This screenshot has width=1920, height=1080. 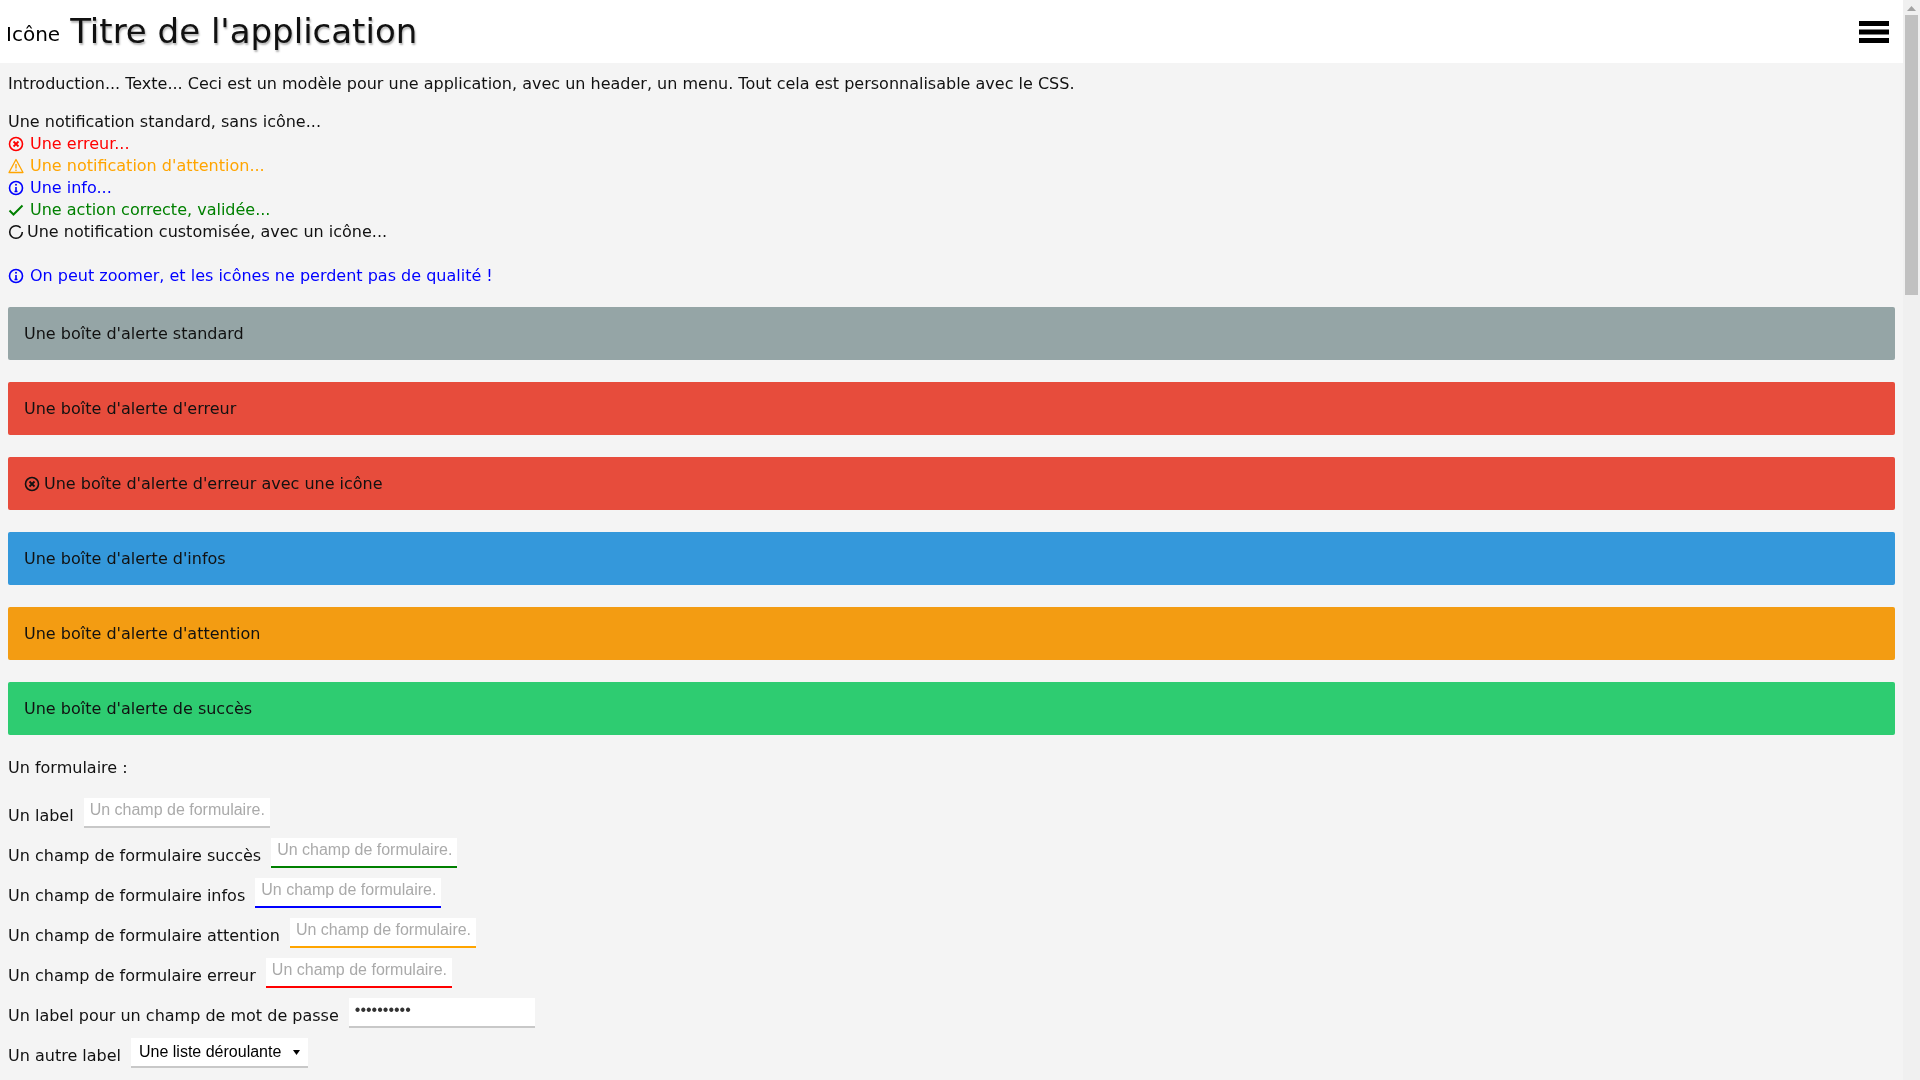 I want to click on scroll-up-icon, so click(x=1911, y=8).